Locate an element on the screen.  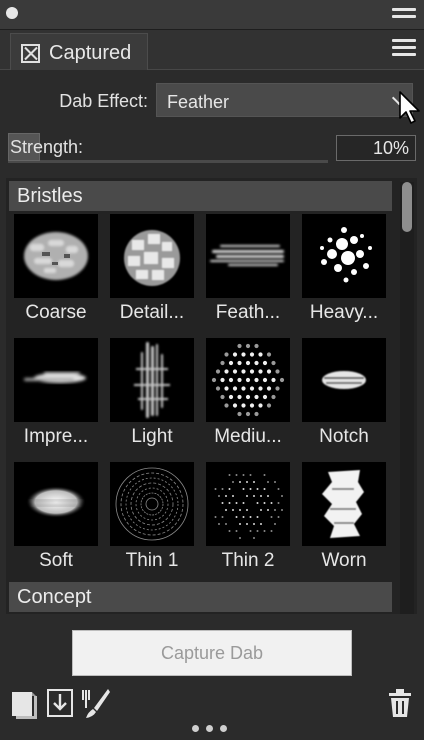
worn-dab-icon is located at coordinates (344, 504).